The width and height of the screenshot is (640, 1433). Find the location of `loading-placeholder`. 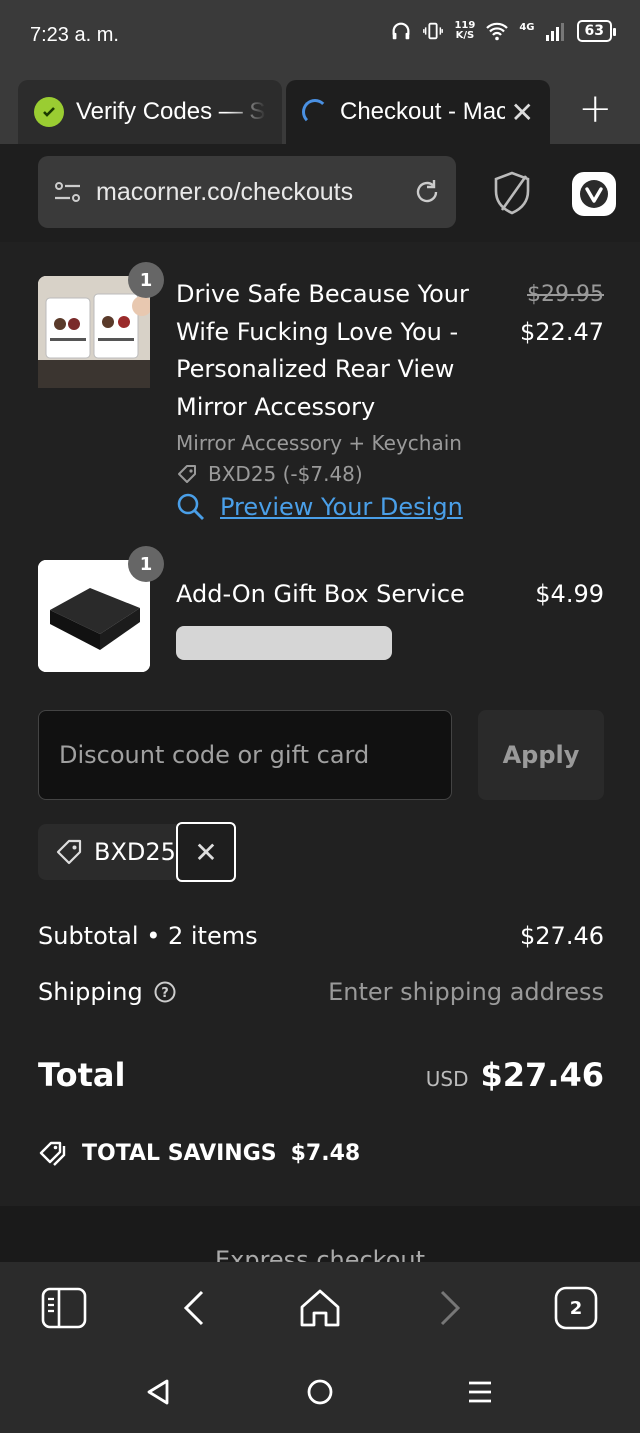

loading-placeholder is located at coordinates (284, 642).